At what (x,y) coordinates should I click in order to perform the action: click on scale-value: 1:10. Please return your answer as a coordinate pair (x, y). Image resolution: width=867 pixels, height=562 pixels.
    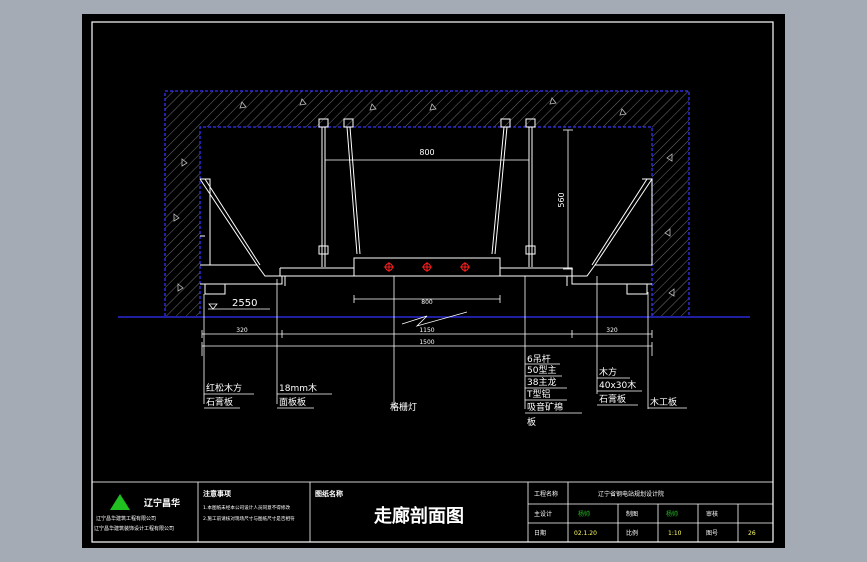
    Looking at the image, I should click on (675, 533).